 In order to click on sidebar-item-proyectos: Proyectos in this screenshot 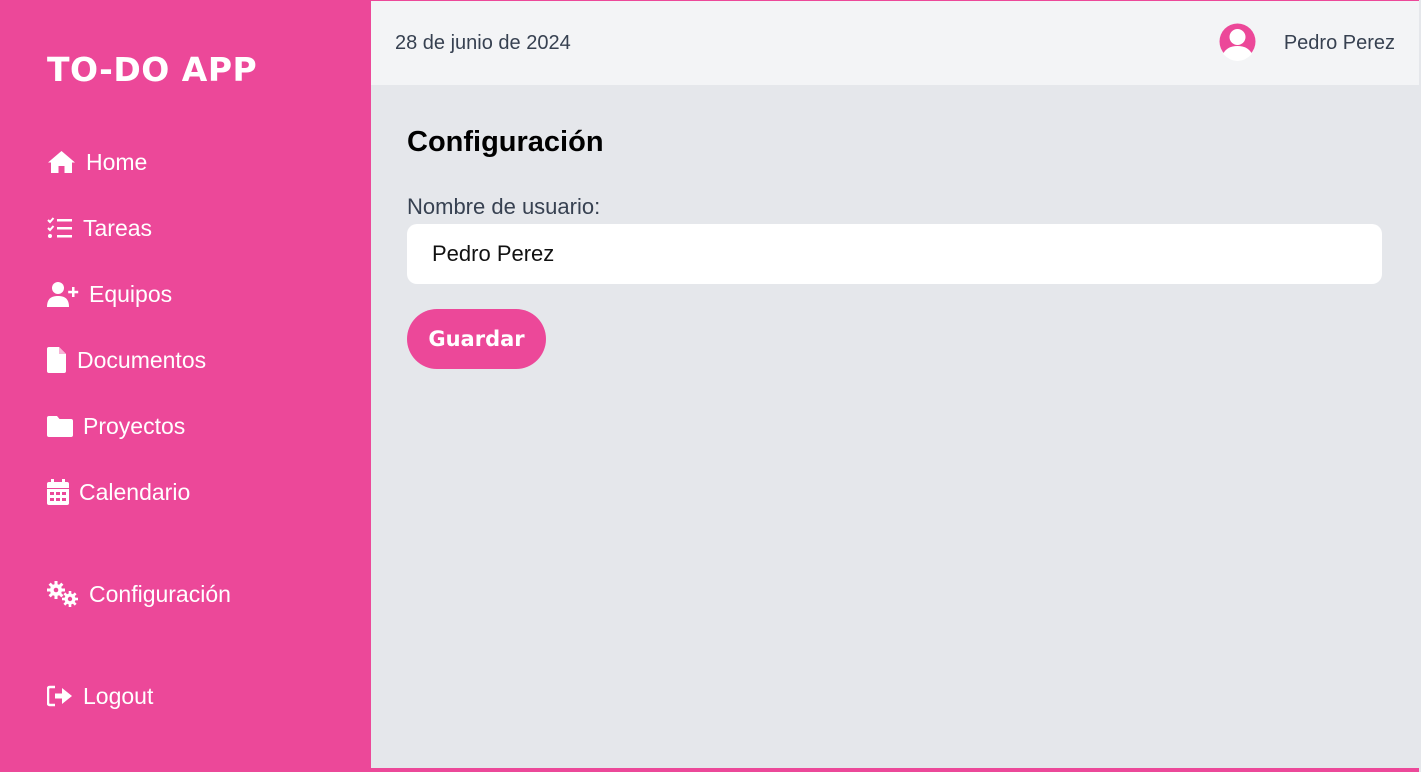, I will do `click(116, 426)`.